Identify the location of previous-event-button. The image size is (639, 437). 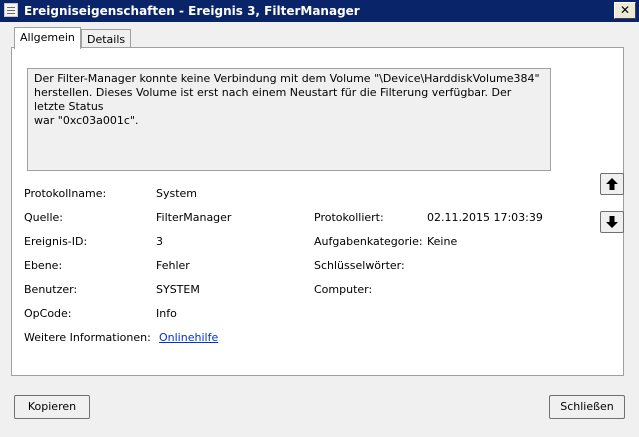
(612, 184).